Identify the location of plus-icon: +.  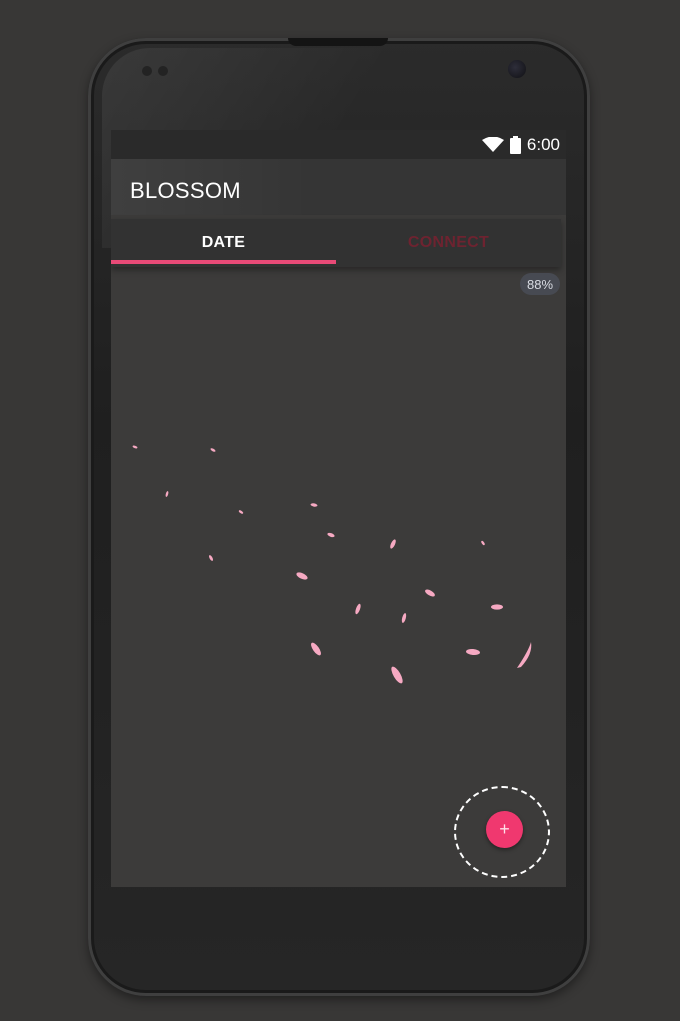
(504, 829).